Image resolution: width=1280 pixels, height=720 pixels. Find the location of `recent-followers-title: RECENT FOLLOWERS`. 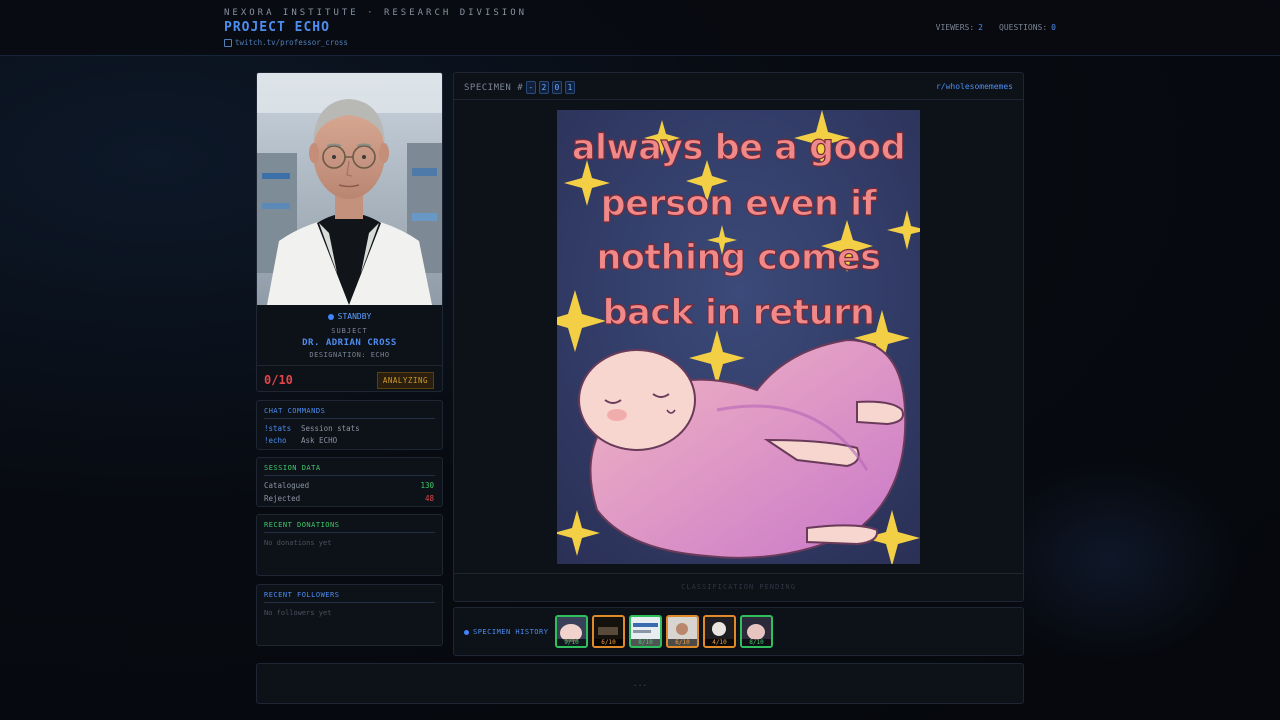

recent-followers-title: RECENT FOLLOWERS is located at coordinates (302, 595).